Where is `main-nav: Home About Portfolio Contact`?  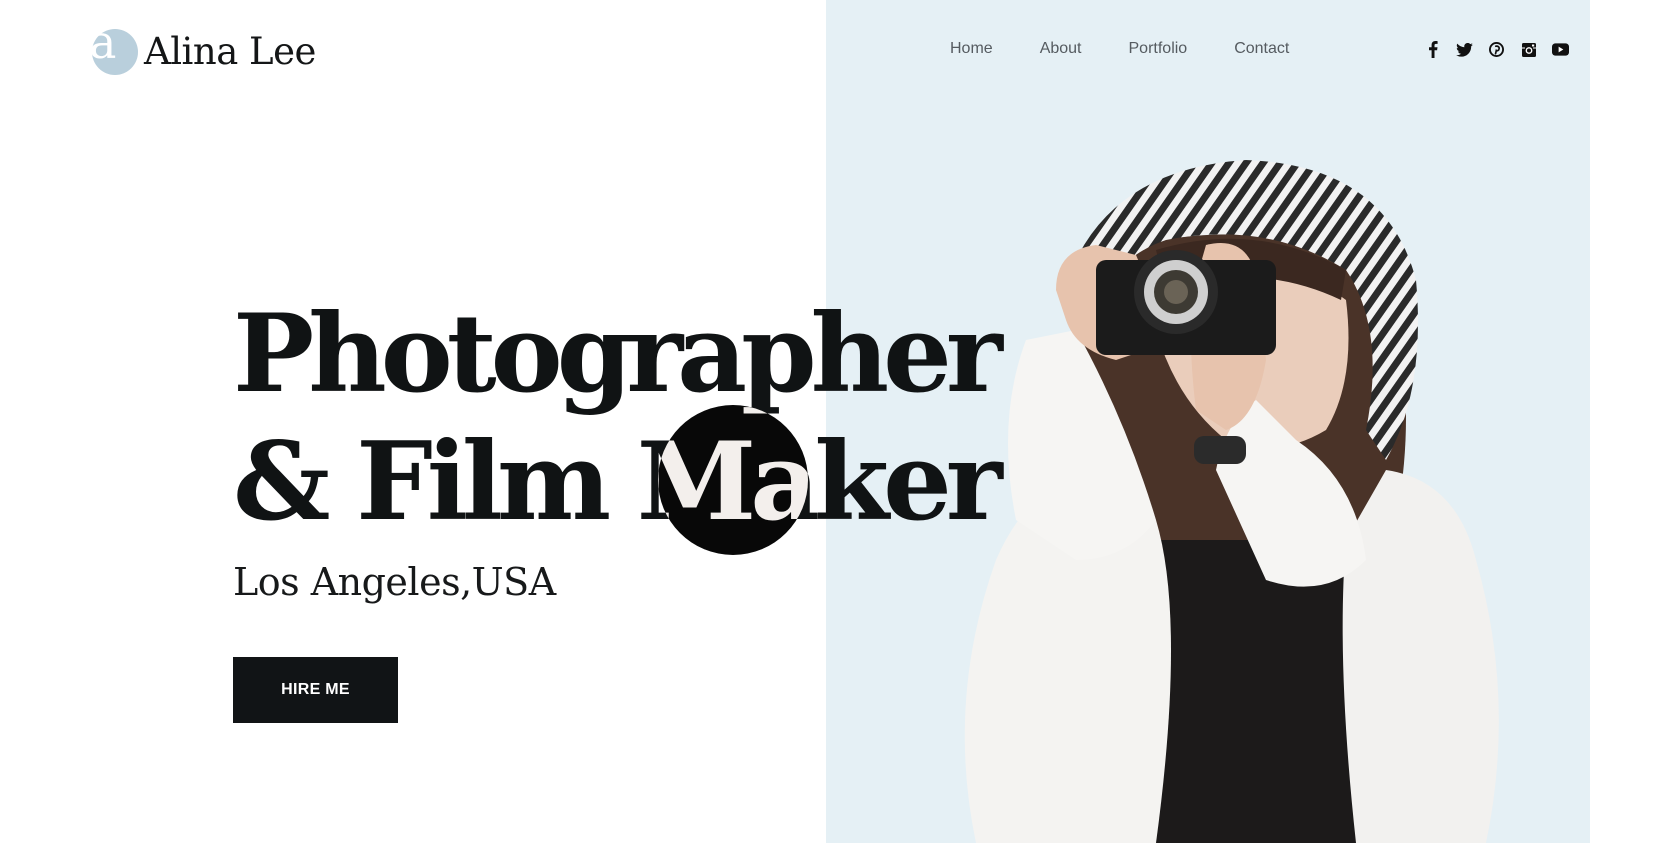 main-nav: Home About Portfolio Contact is located at coordinates (1143, 49).